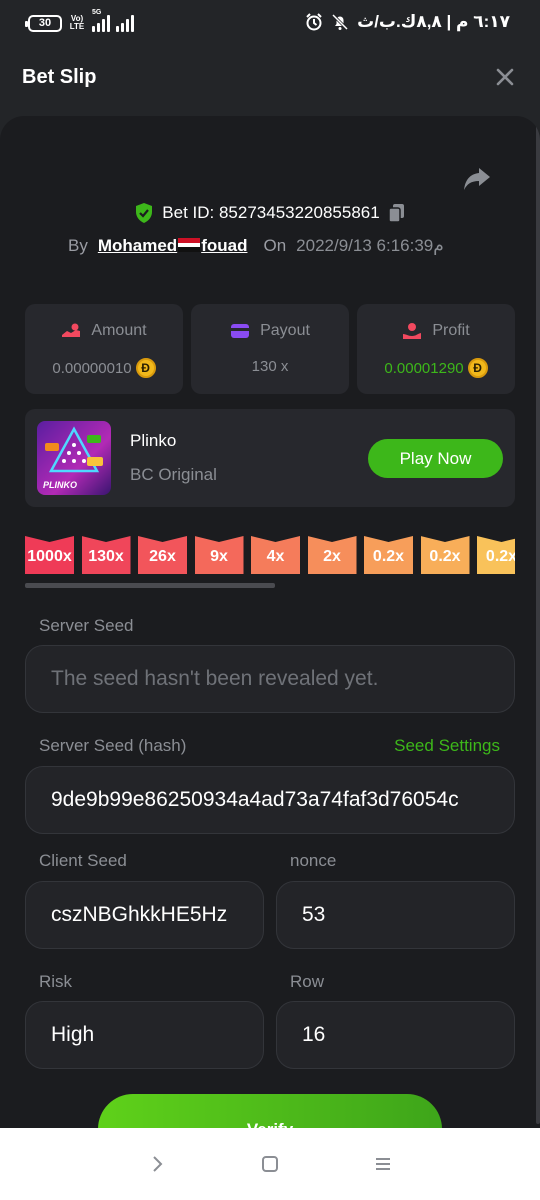 The image size is (540, 1200). Describe the element at coordinates (270, 679) in the screenshot. I see `server-seed-field: The seed hasn't been revealed yet.` at that location.